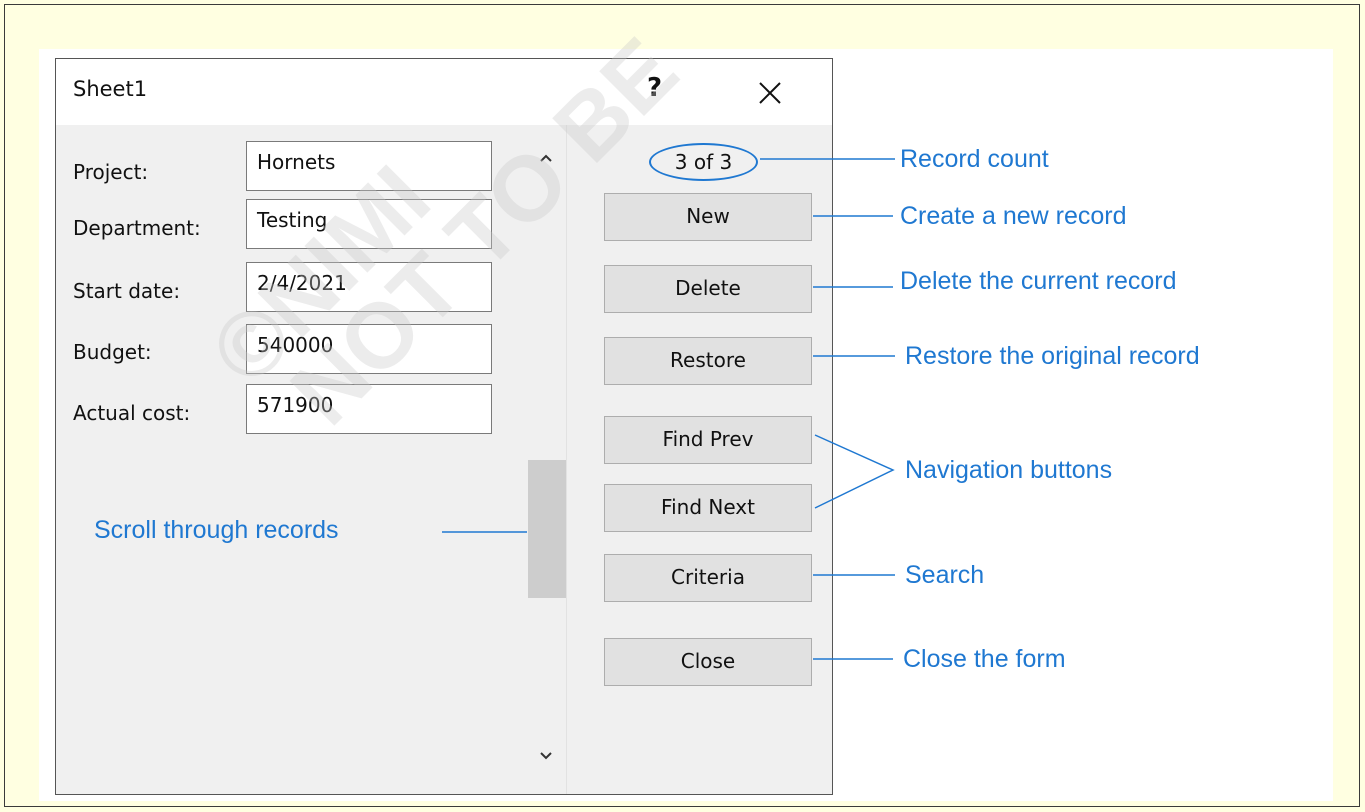 The height and width of the screenshot is (812, 1365). Describe the element at coordinates (1038, 281) in the screenshot. I see `callout-delete: Delete the current record` at that location.